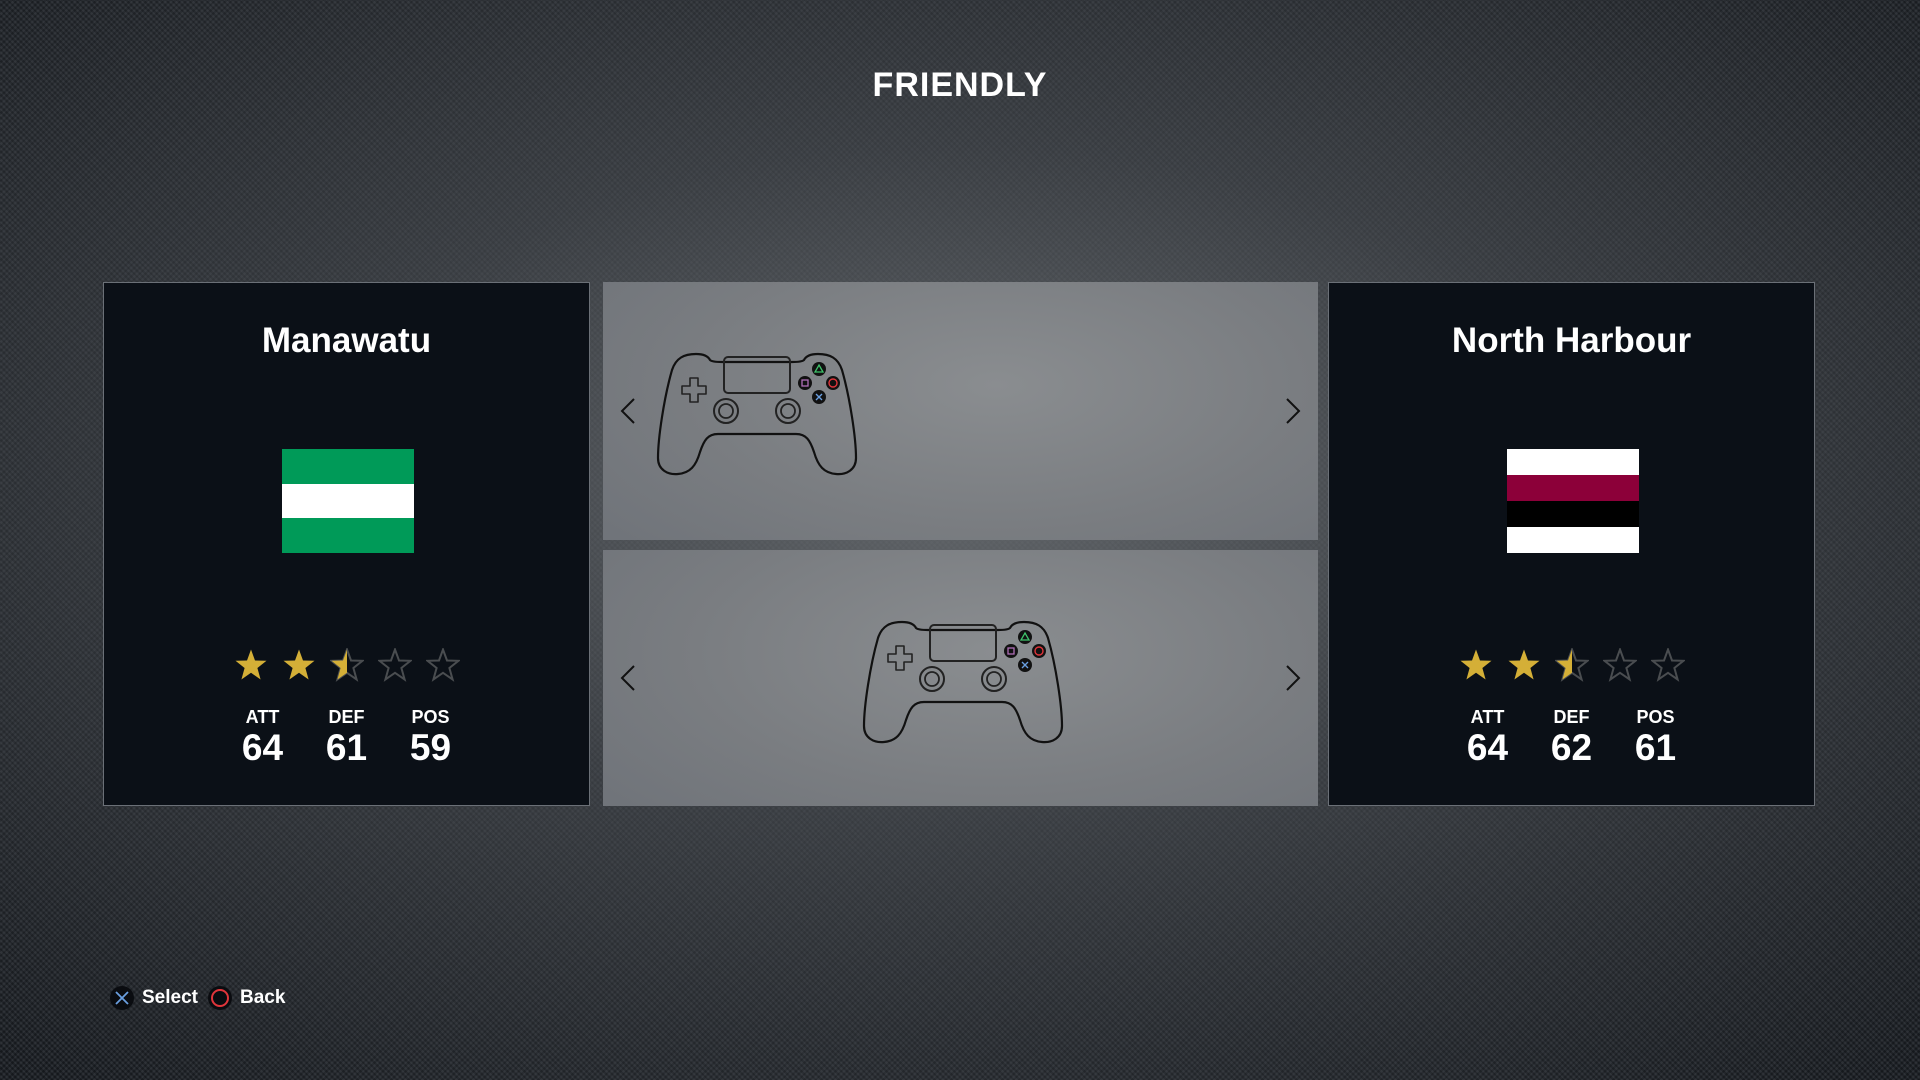 The image size is (1920, 1080). Describe the element at coordinates (202, 998) in the screenshot. I see `button-hints: Select Back` at that location.